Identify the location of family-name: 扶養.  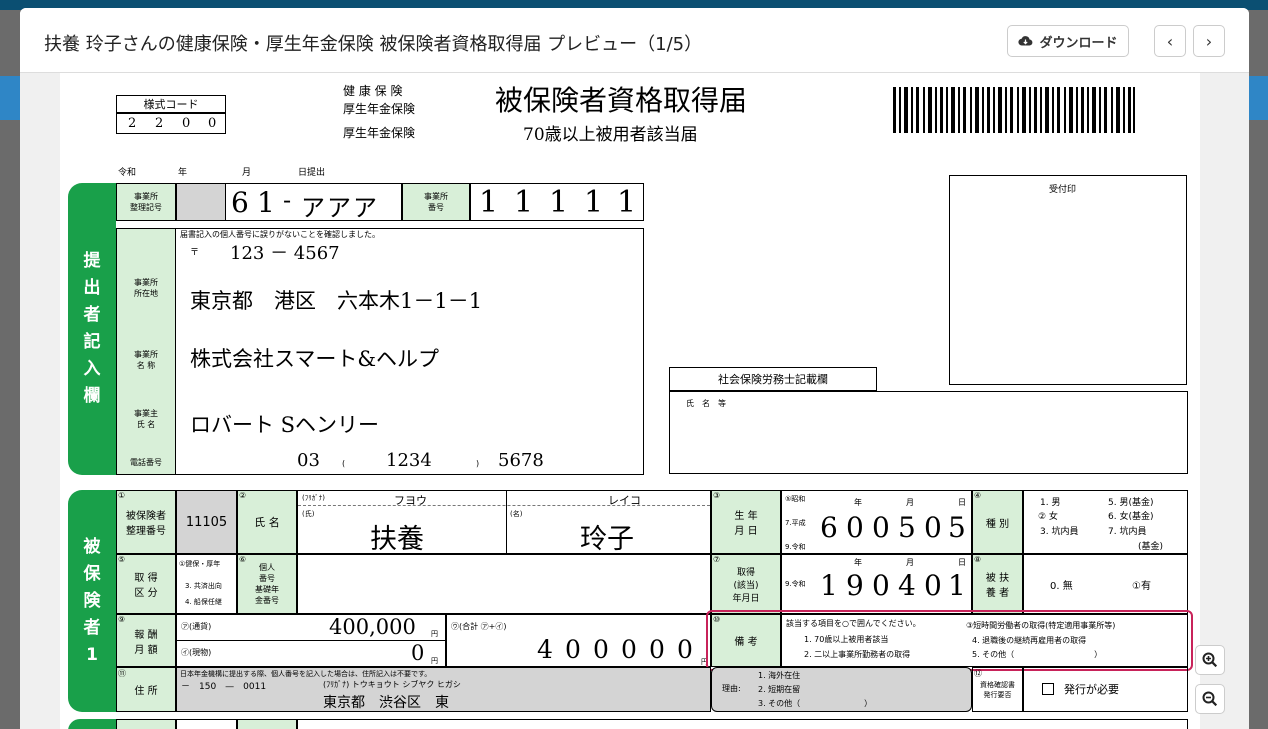
(397, 539).